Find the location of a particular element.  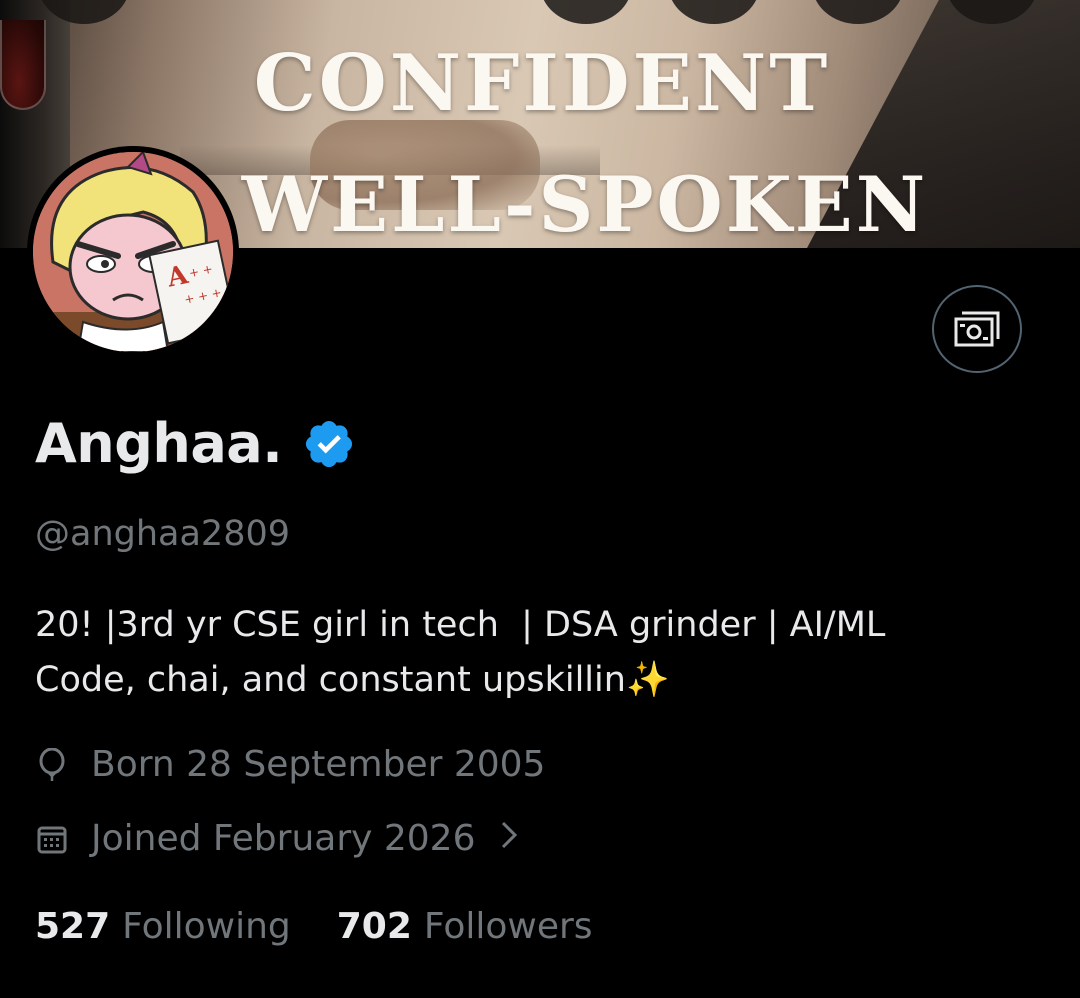

joined-row: Joined February 2026 is located at coordinates (276, 838).